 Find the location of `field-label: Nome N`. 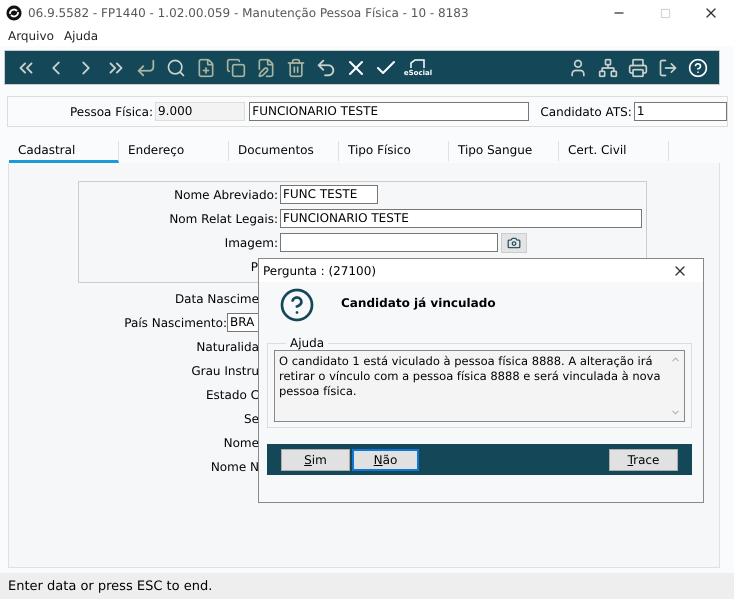

field-label: Nome N is located at coordinates (234, 467).